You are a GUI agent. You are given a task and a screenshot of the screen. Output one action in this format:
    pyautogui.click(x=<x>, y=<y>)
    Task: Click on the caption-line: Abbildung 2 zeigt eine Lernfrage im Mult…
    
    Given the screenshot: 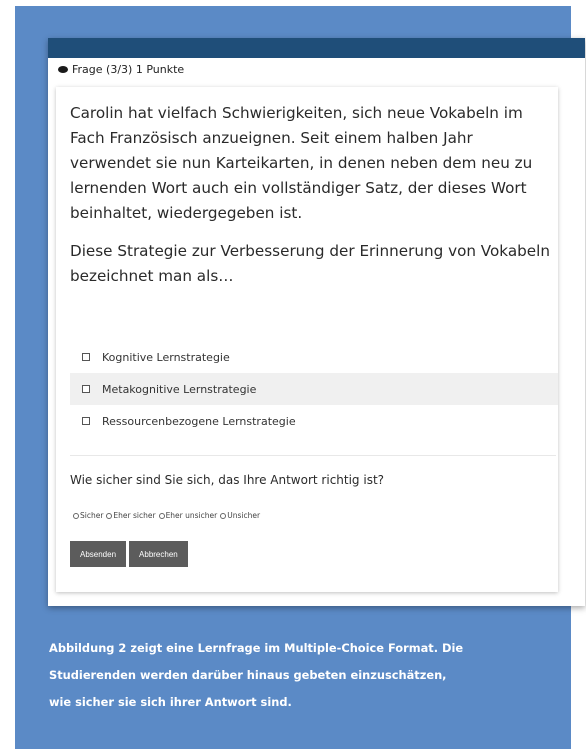 What is the action you would take?
    pyautogui.click(x=256, y=648)
    